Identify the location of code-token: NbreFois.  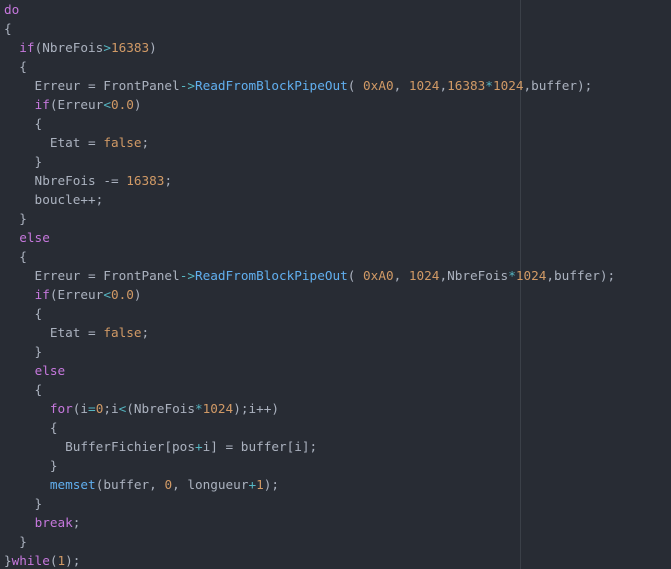
(54, 180).